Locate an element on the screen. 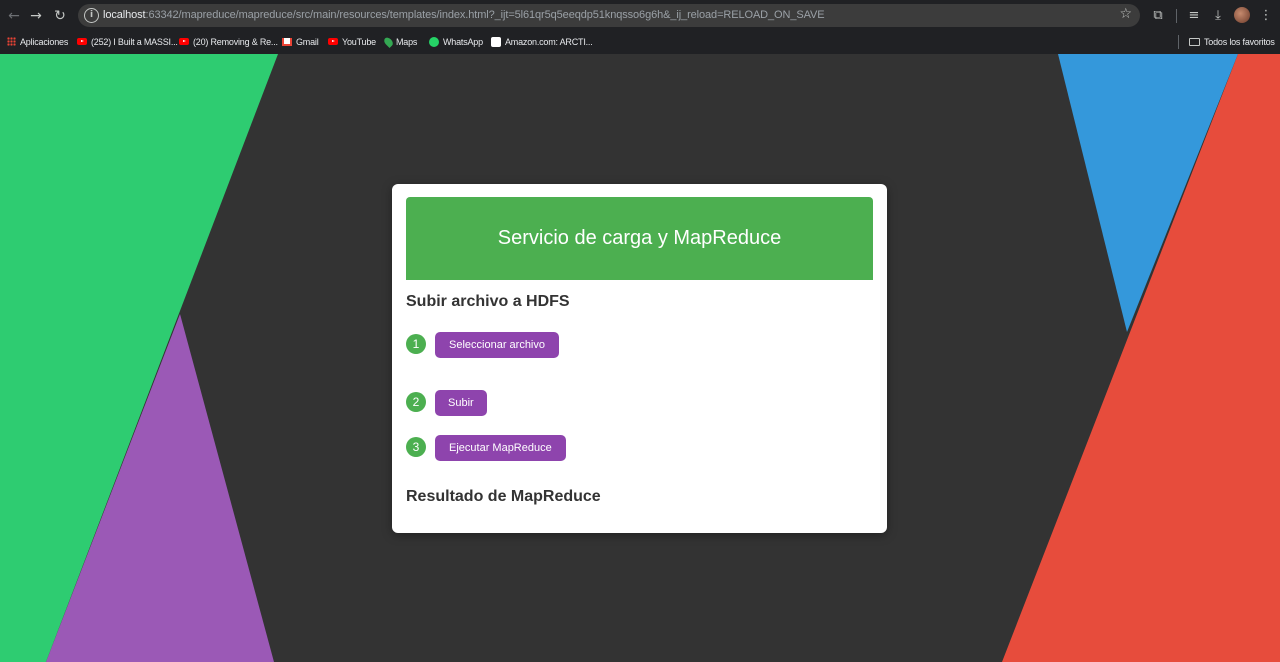 This screenshot has width=1280, height=662. upload-button: Subir is located at coordinates (461, 403).